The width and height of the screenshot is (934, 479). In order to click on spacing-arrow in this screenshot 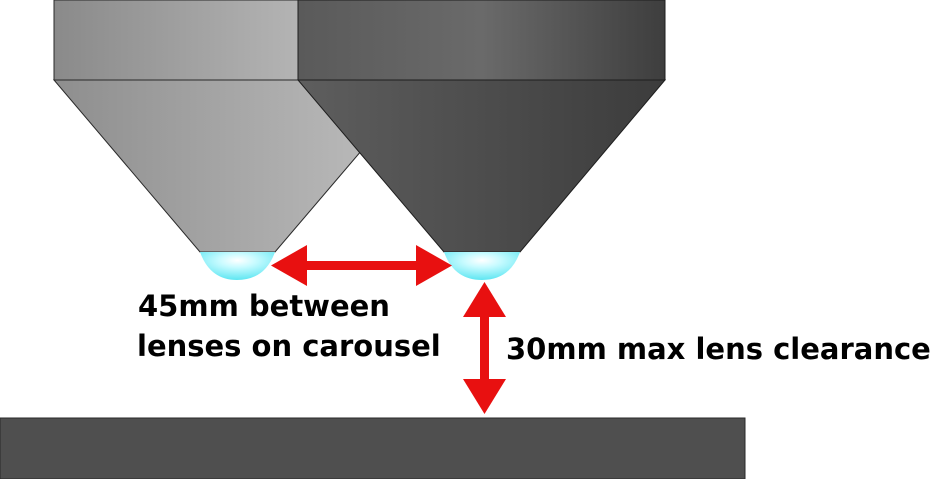, I will do `click(361, 265)`.